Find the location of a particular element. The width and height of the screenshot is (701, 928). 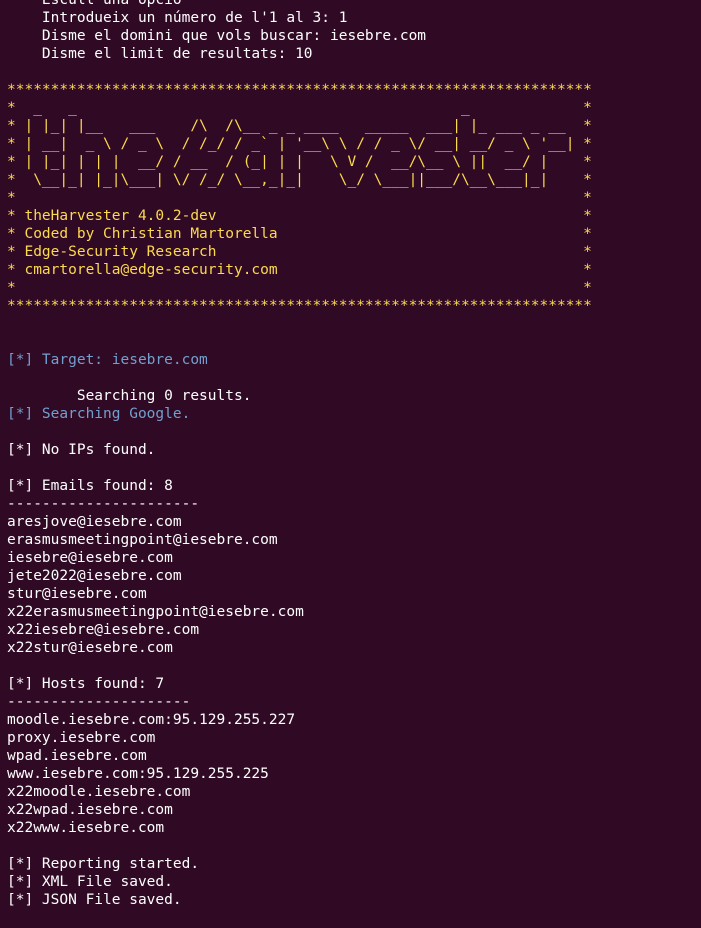

terminal-line: wpad.iesebre.com is located at coordinates (77, 756).